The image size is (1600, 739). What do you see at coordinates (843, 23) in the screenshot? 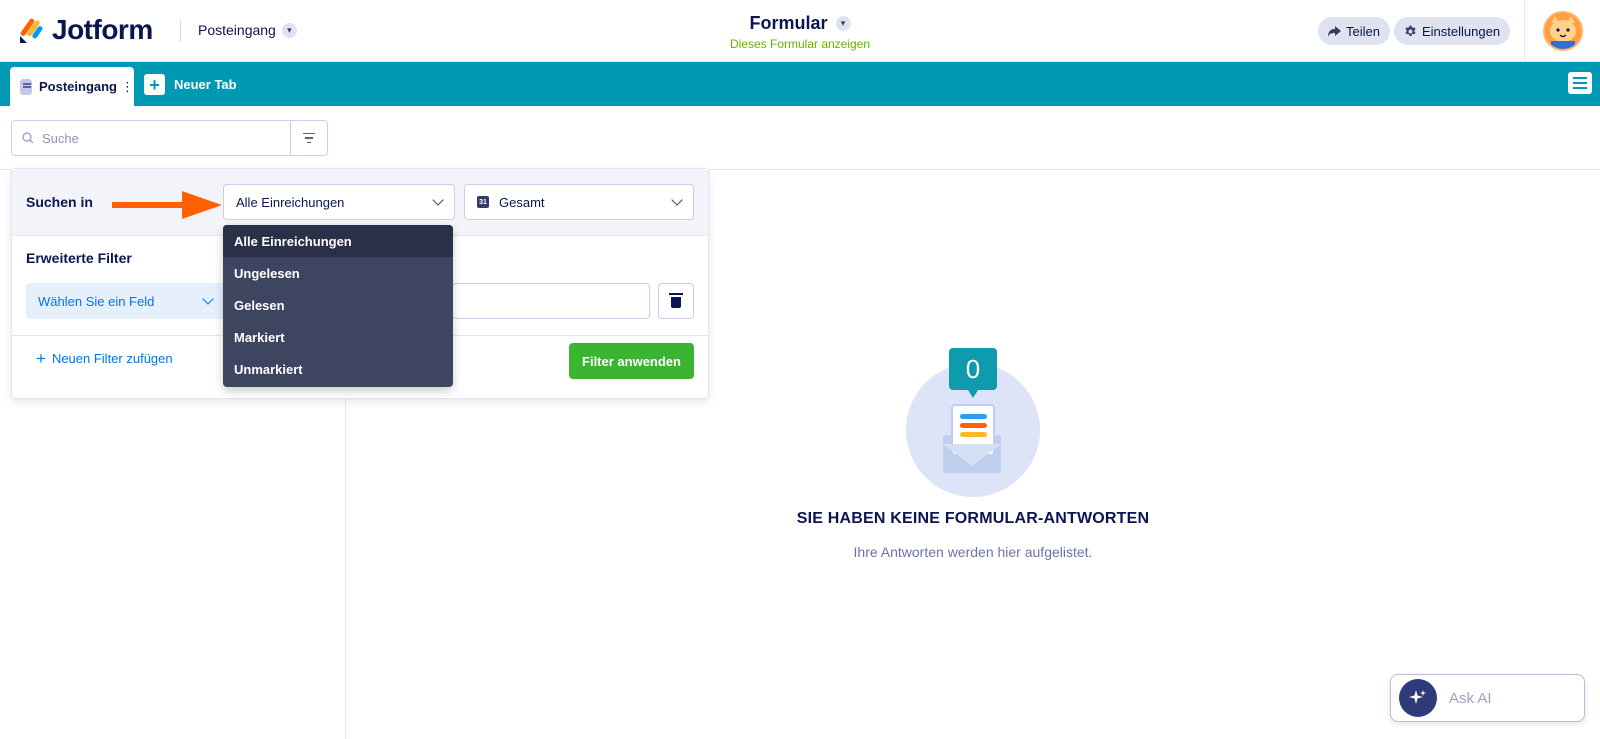
I see `chevron-down-icon: ▾` at bounding box center [843, 23].